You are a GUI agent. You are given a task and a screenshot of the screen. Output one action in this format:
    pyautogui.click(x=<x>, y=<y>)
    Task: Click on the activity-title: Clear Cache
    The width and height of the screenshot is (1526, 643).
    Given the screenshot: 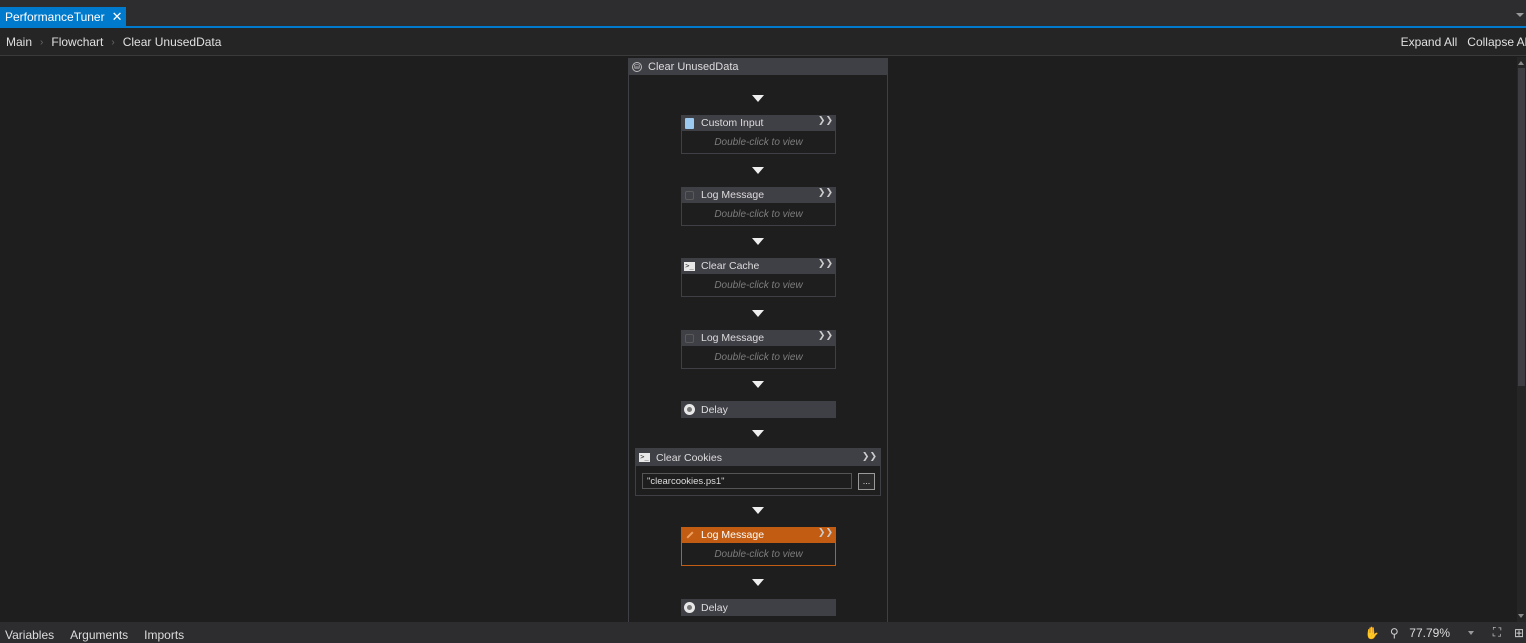 What is the action you would take?
    pyautogui.click(x=730, y=266)
    